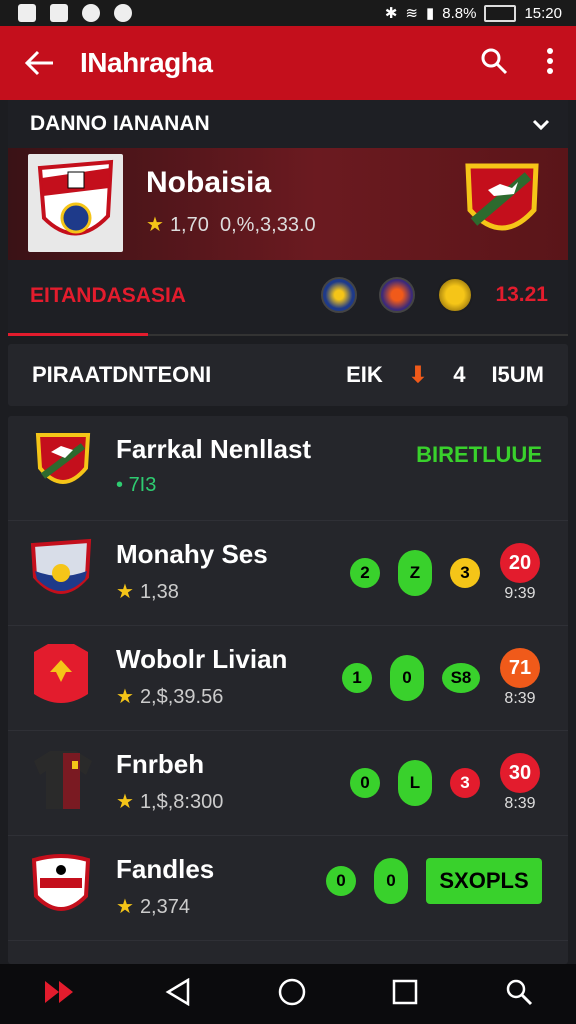 The height and width of the screenshot is (1024, 576). I want to click on active-underline, so click(78, 334).